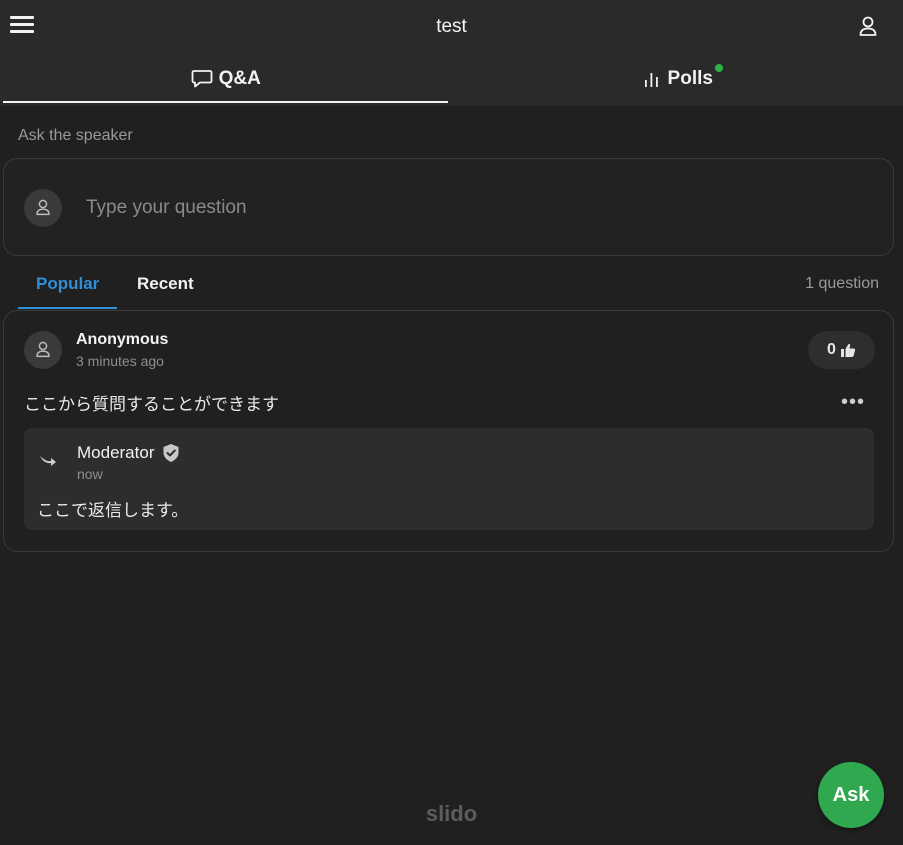 This screenshot has height=845, width=903. Describe the element at coordinates (451, 813) in the screenshot. I see `slido-logo: slido` at that location.